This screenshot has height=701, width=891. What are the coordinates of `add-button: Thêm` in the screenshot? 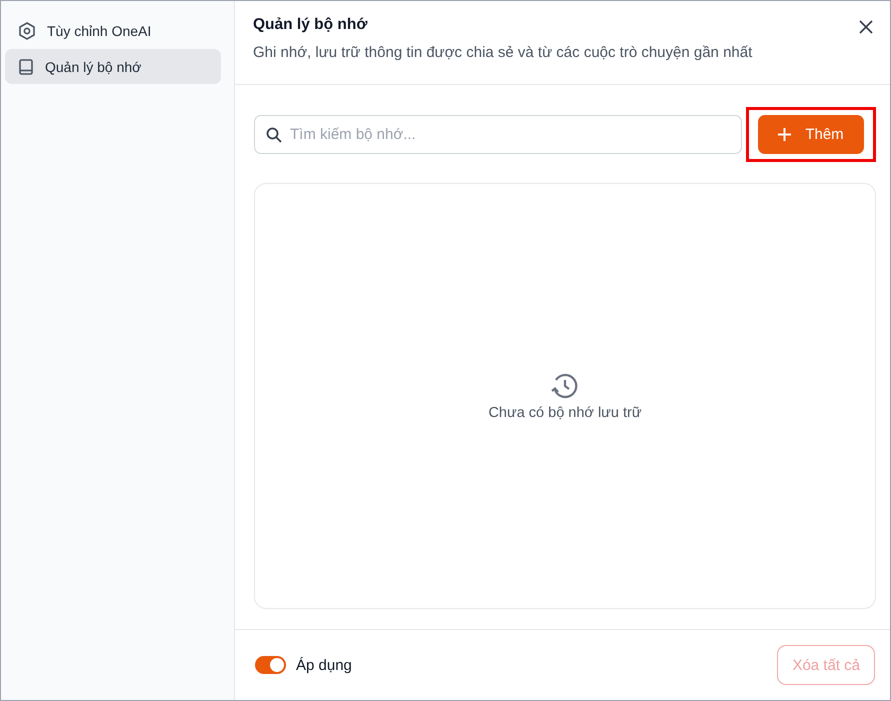 It's located at (811, 134).